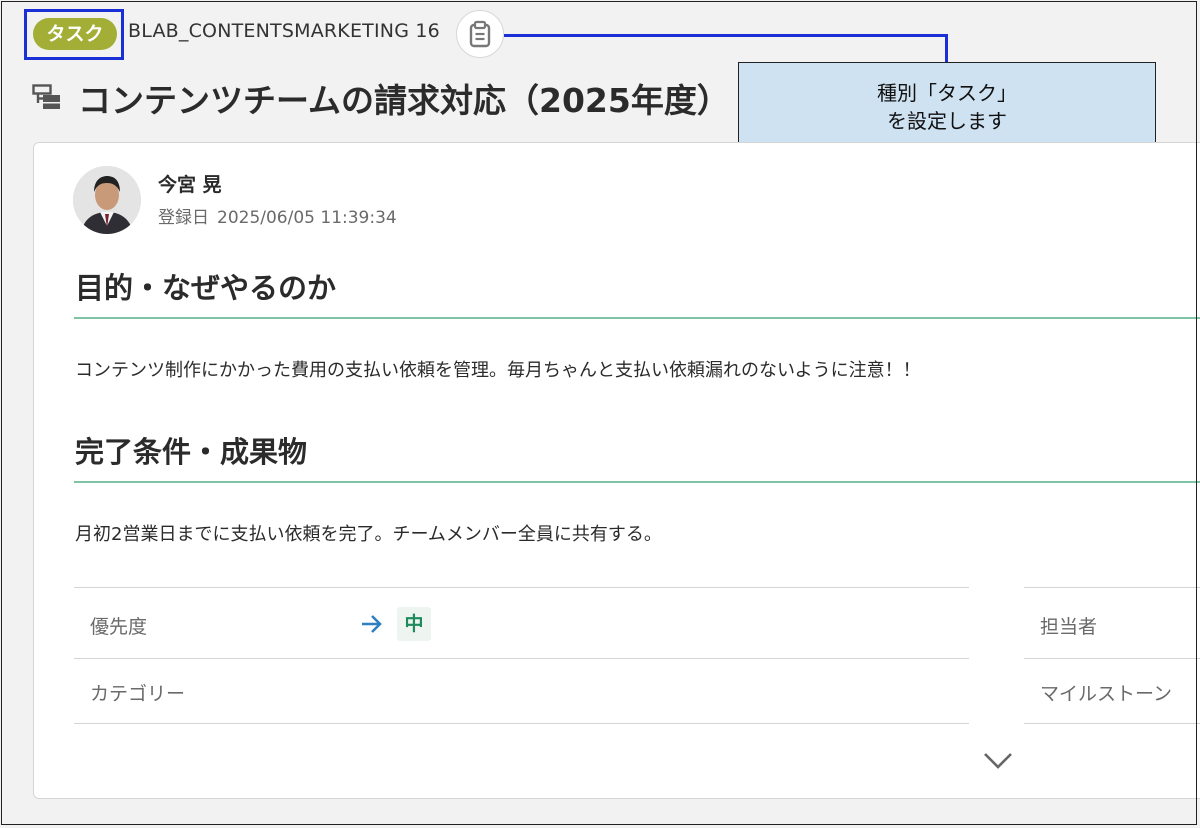  I want to click on avatar, so click(107, 200).